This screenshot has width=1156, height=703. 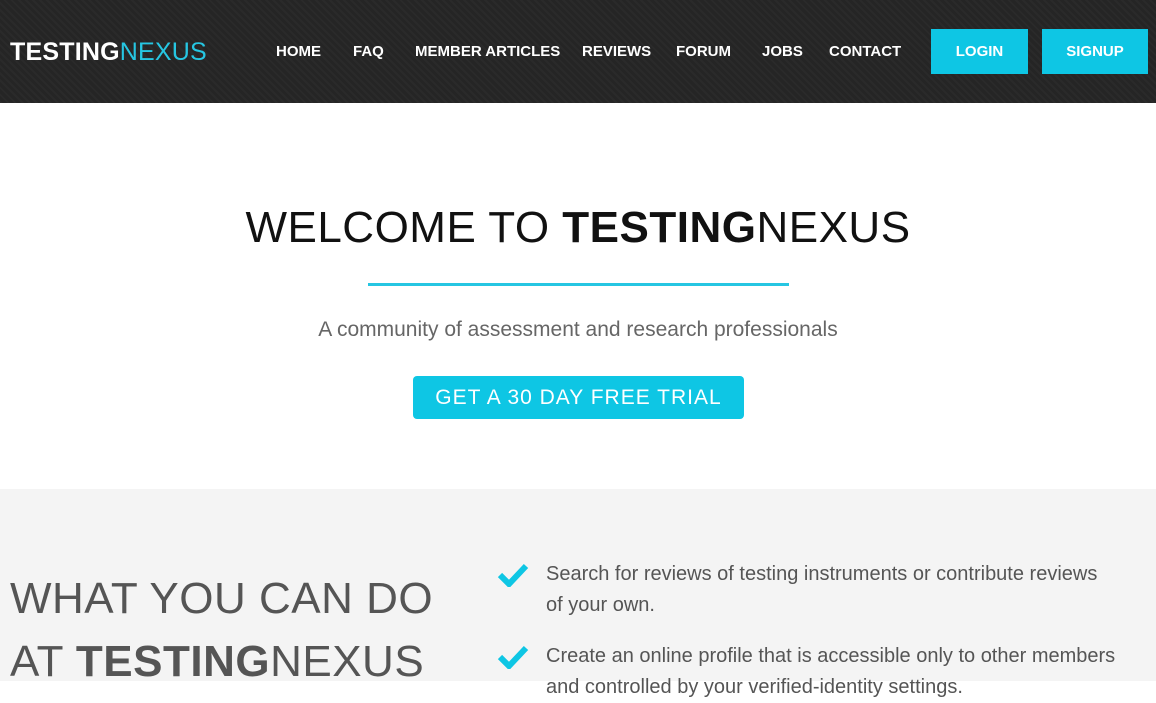 What do you see at coordinates (43, 661) in the screenshot?
I see `features-title-at: AT` at bounding box center [43, 661].